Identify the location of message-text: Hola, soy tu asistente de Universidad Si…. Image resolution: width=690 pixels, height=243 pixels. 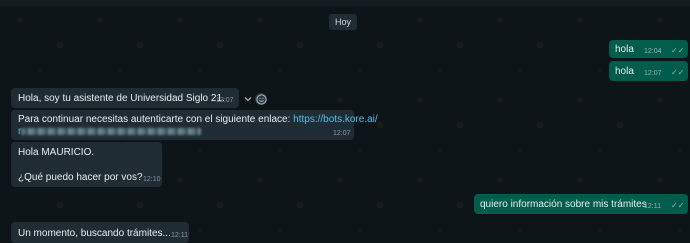
(121, 98).